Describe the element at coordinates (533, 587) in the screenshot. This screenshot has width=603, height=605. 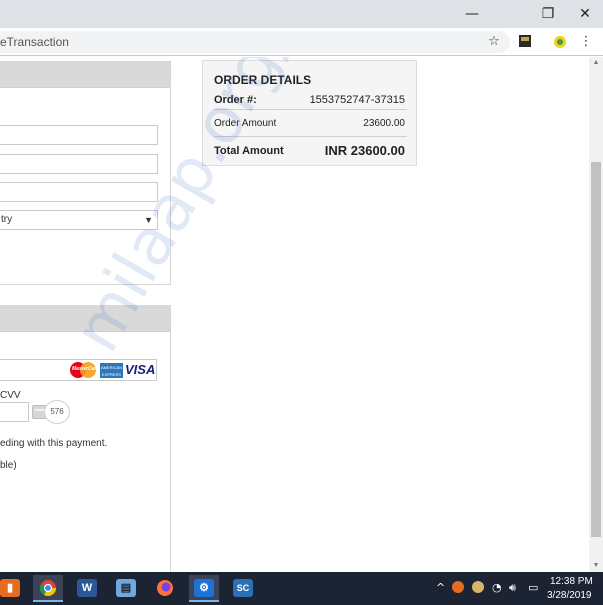
I see `action-center-icon: ▭` at that location.